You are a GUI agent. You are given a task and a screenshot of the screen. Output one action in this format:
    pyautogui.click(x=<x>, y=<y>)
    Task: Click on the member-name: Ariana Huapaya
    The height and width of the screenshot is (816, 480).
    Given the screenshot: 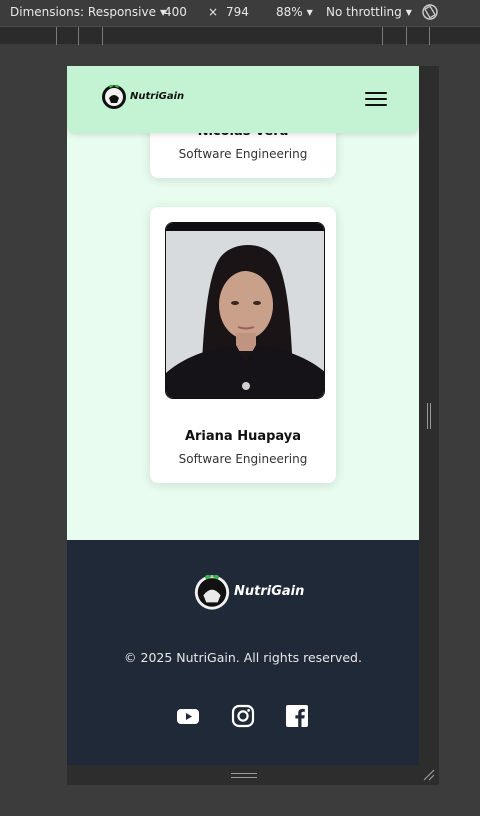 What is the action you would take?
    pyautogui.click(x=243, y=436)
    